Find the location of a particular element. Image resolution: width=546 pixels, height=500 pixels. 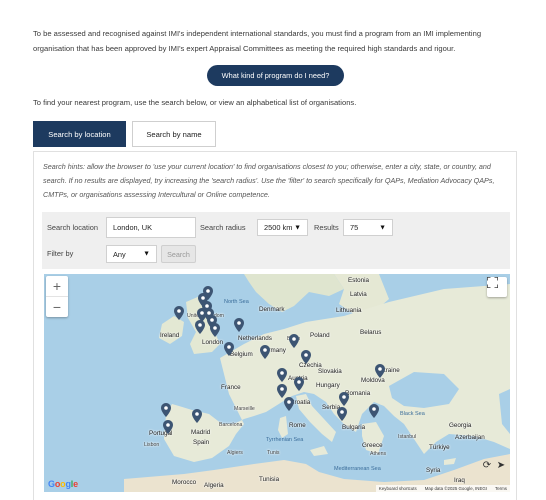

search-radius-label: Search radius is located at coordinates (223, 227).